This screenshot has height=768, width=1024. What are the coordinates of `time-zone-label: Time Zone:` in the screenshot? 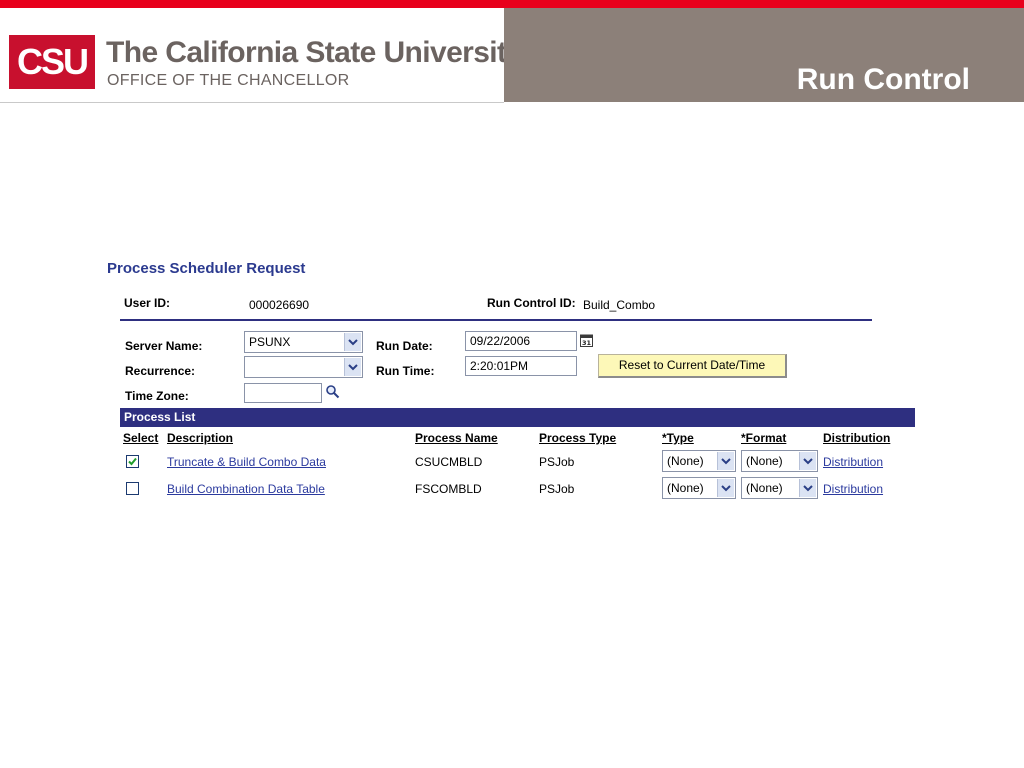 It's located at (157, 396).